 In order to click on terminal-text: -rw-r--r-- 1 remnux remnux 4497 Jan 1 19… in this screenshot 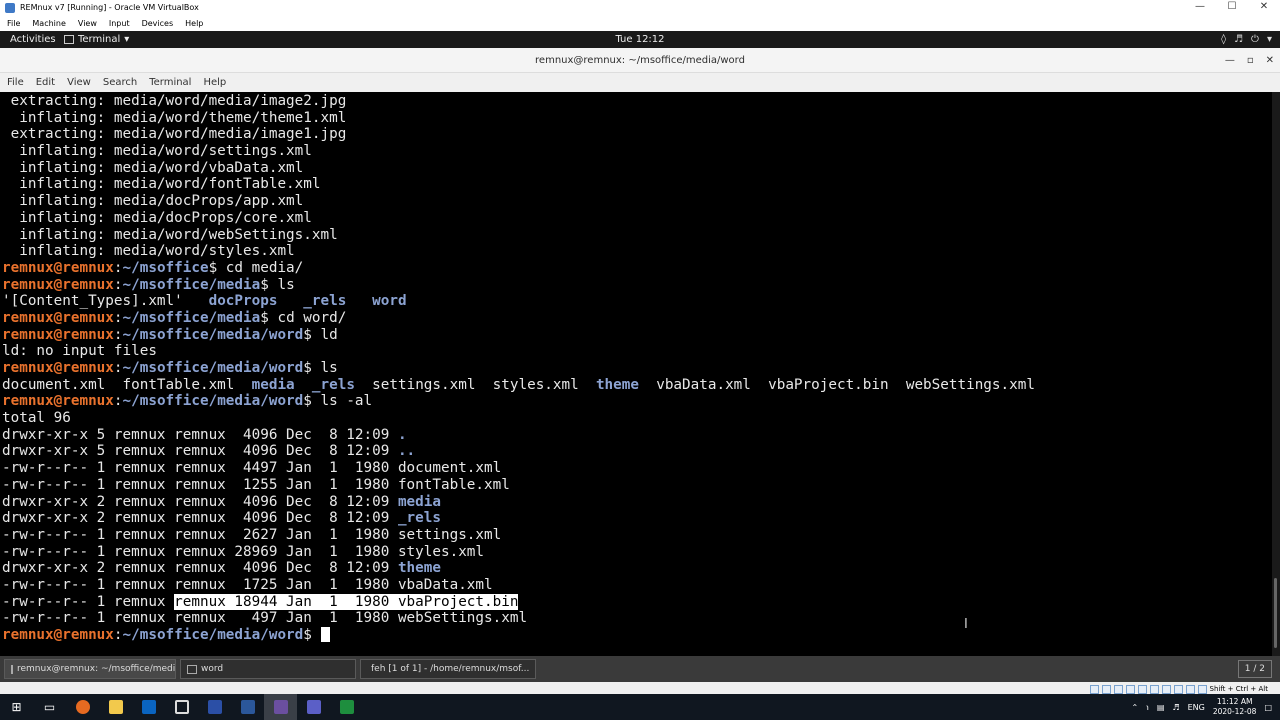, I will do `click(252, 468)`.